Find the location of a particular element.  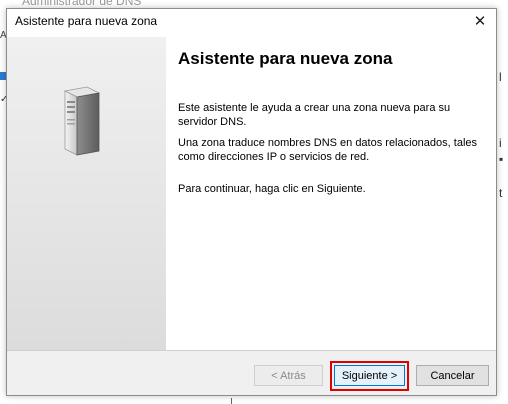

close-button: ✕ is located at coordinates (480, 21).